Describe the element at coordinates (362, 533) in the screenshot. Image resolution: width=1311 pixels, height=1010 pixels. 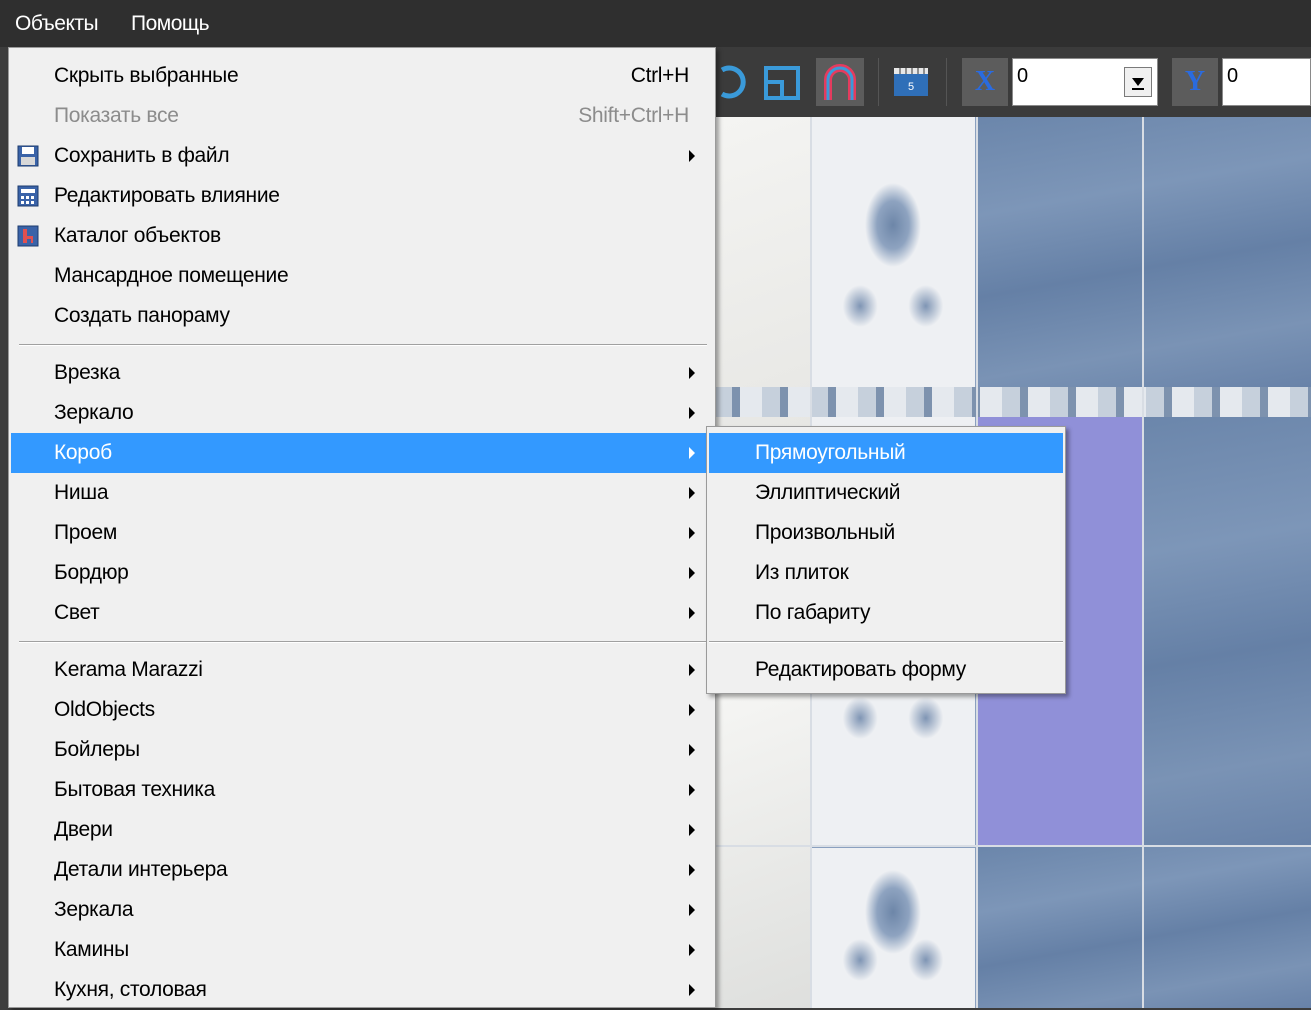
I see `menu-item-opening: Проем` at that location.